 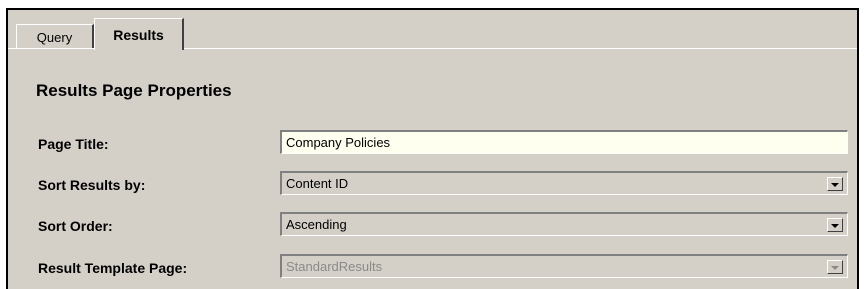 I want to click on result-template-page-dropdown-button, so click(x=835, y=267).